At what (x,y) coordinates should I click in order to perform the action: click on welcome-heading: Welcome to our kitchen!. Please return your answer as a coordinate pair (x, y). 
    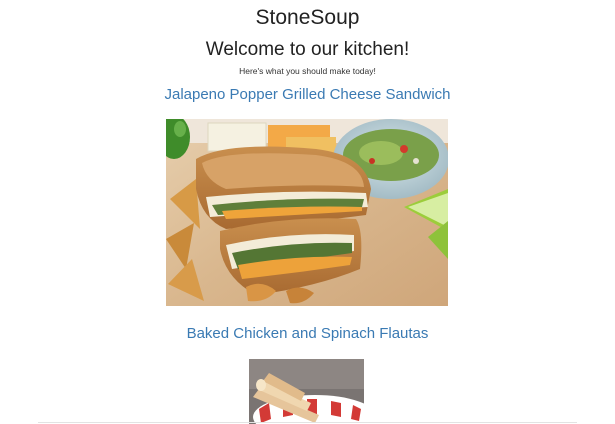
    Looking at the image, I should click on (307, 49).